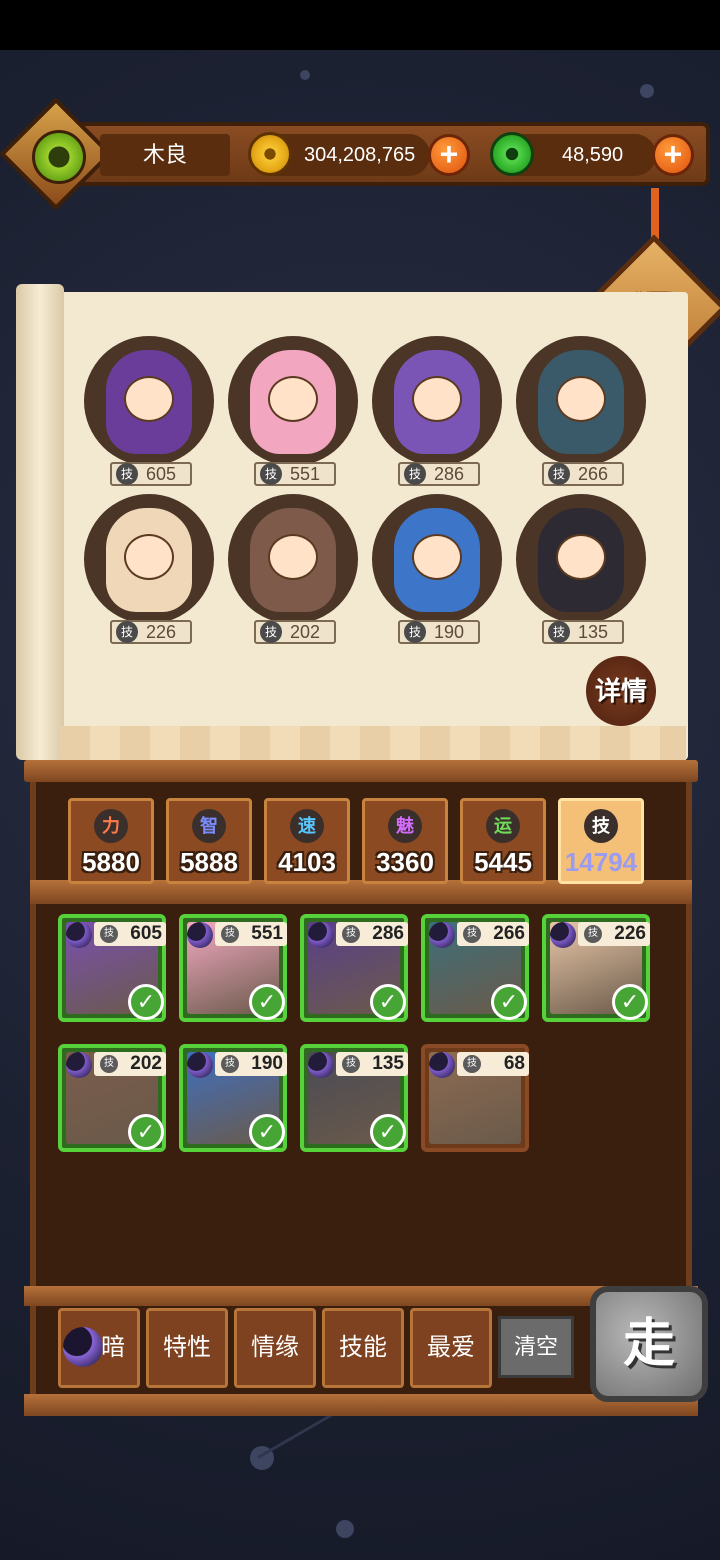 The image size is (720, 1560). I want to click on filter-skill-button: 技能, so click(363, 1348).